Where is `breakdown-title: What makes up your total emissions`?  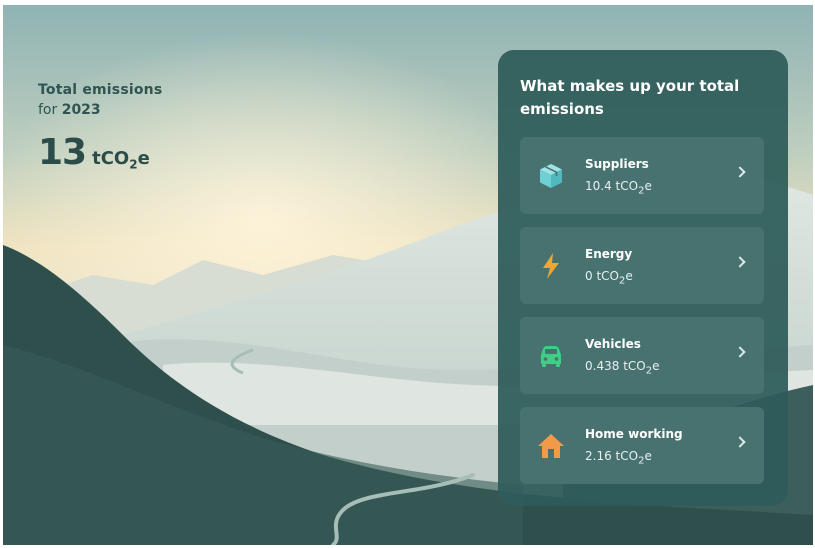
breakdown-title: What makes up your total emissions is located at coordinates (630, 97).